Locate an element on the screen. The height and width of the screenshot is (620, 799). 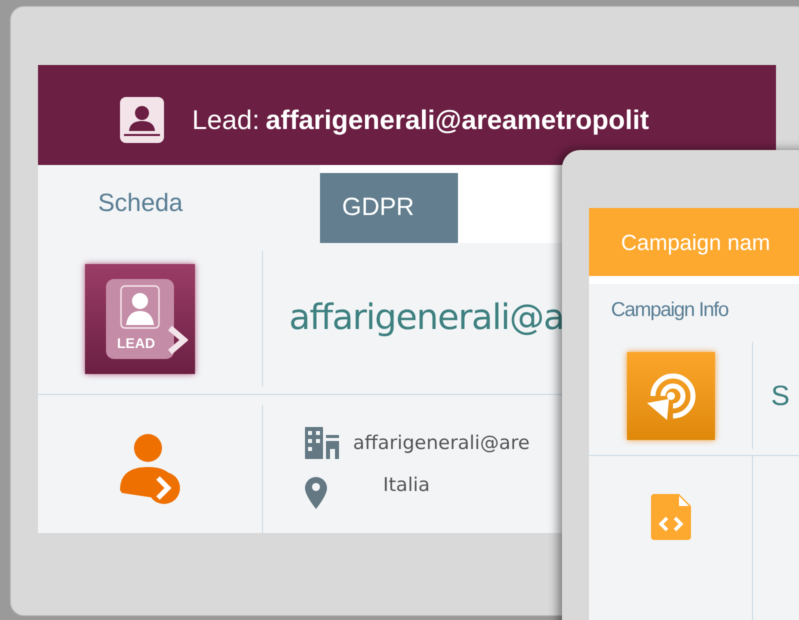
window-title: Campaign nam is located at coordinates (695, 242).